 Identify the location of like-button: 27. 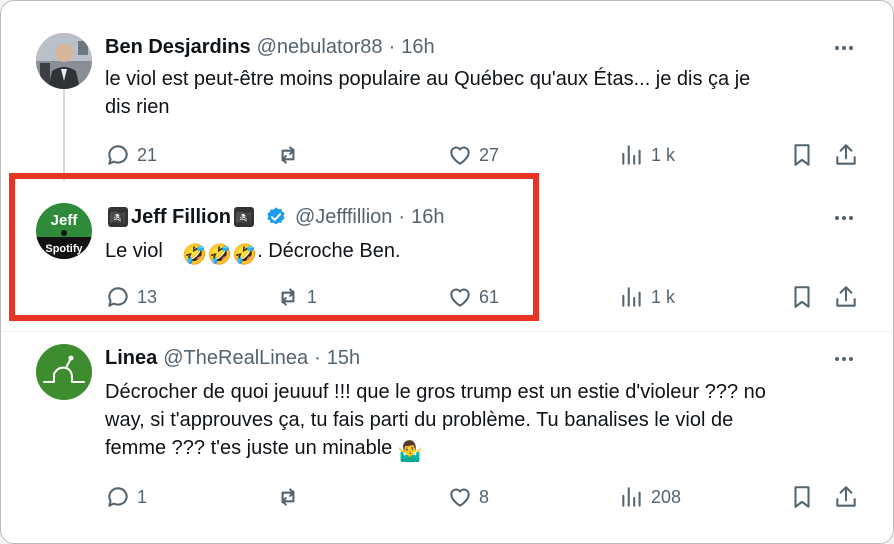
(473, 155).